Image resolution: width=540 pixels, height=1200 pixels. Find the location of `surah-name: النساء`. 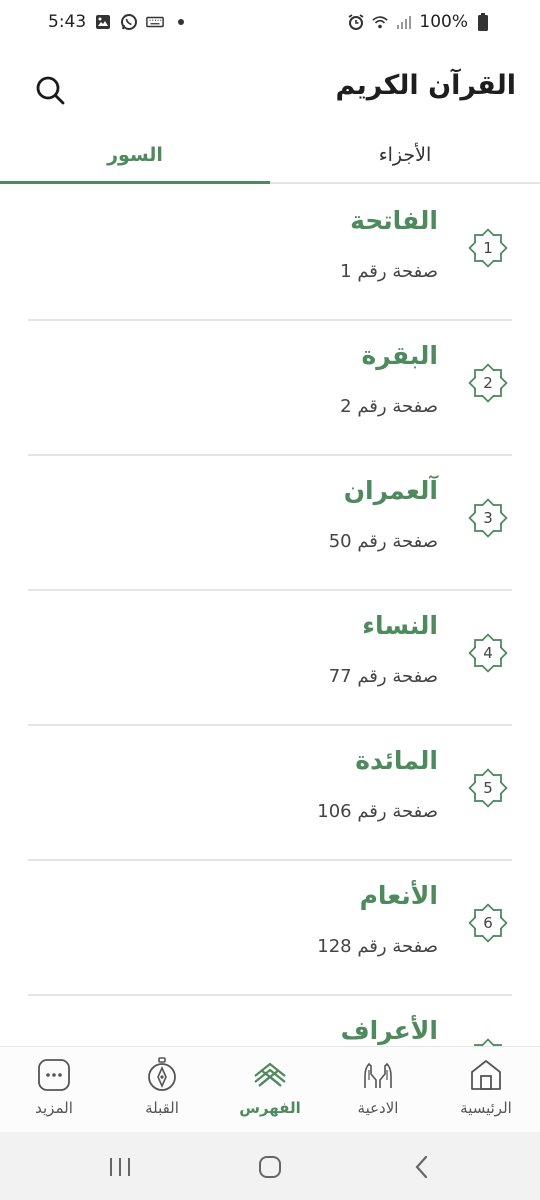

surah-name: النساء is located at coordinates (400, 625).